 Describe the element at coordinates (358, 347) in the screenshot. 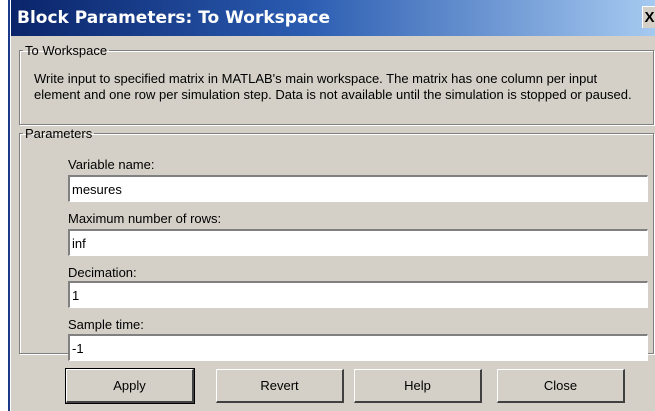

I see `sample-time-field` at that location.